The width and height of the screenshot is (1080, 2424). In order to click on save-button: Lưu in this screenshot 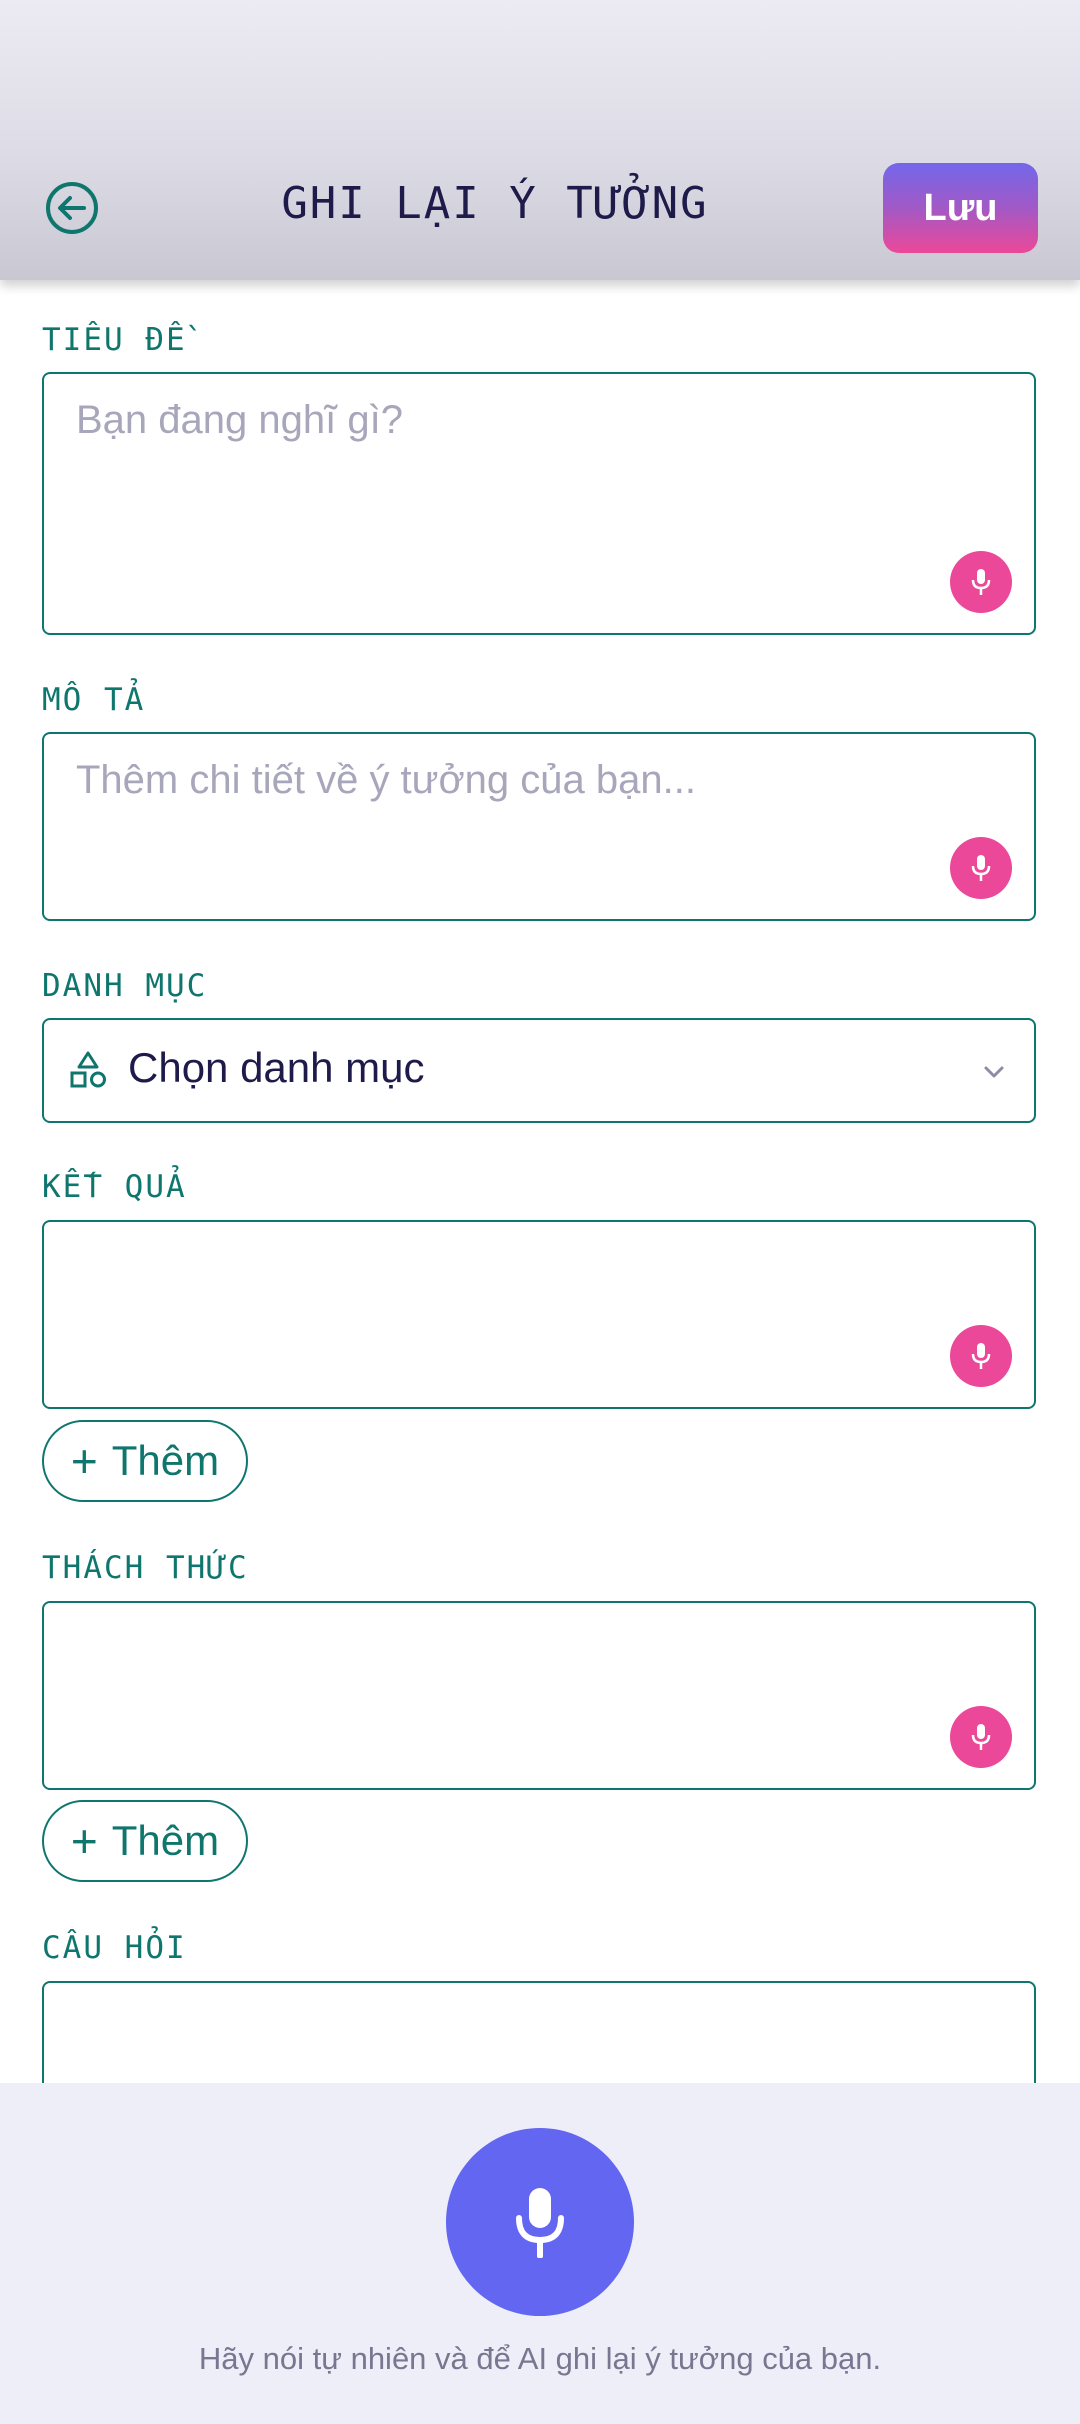, I will do `click(960, 208)`.